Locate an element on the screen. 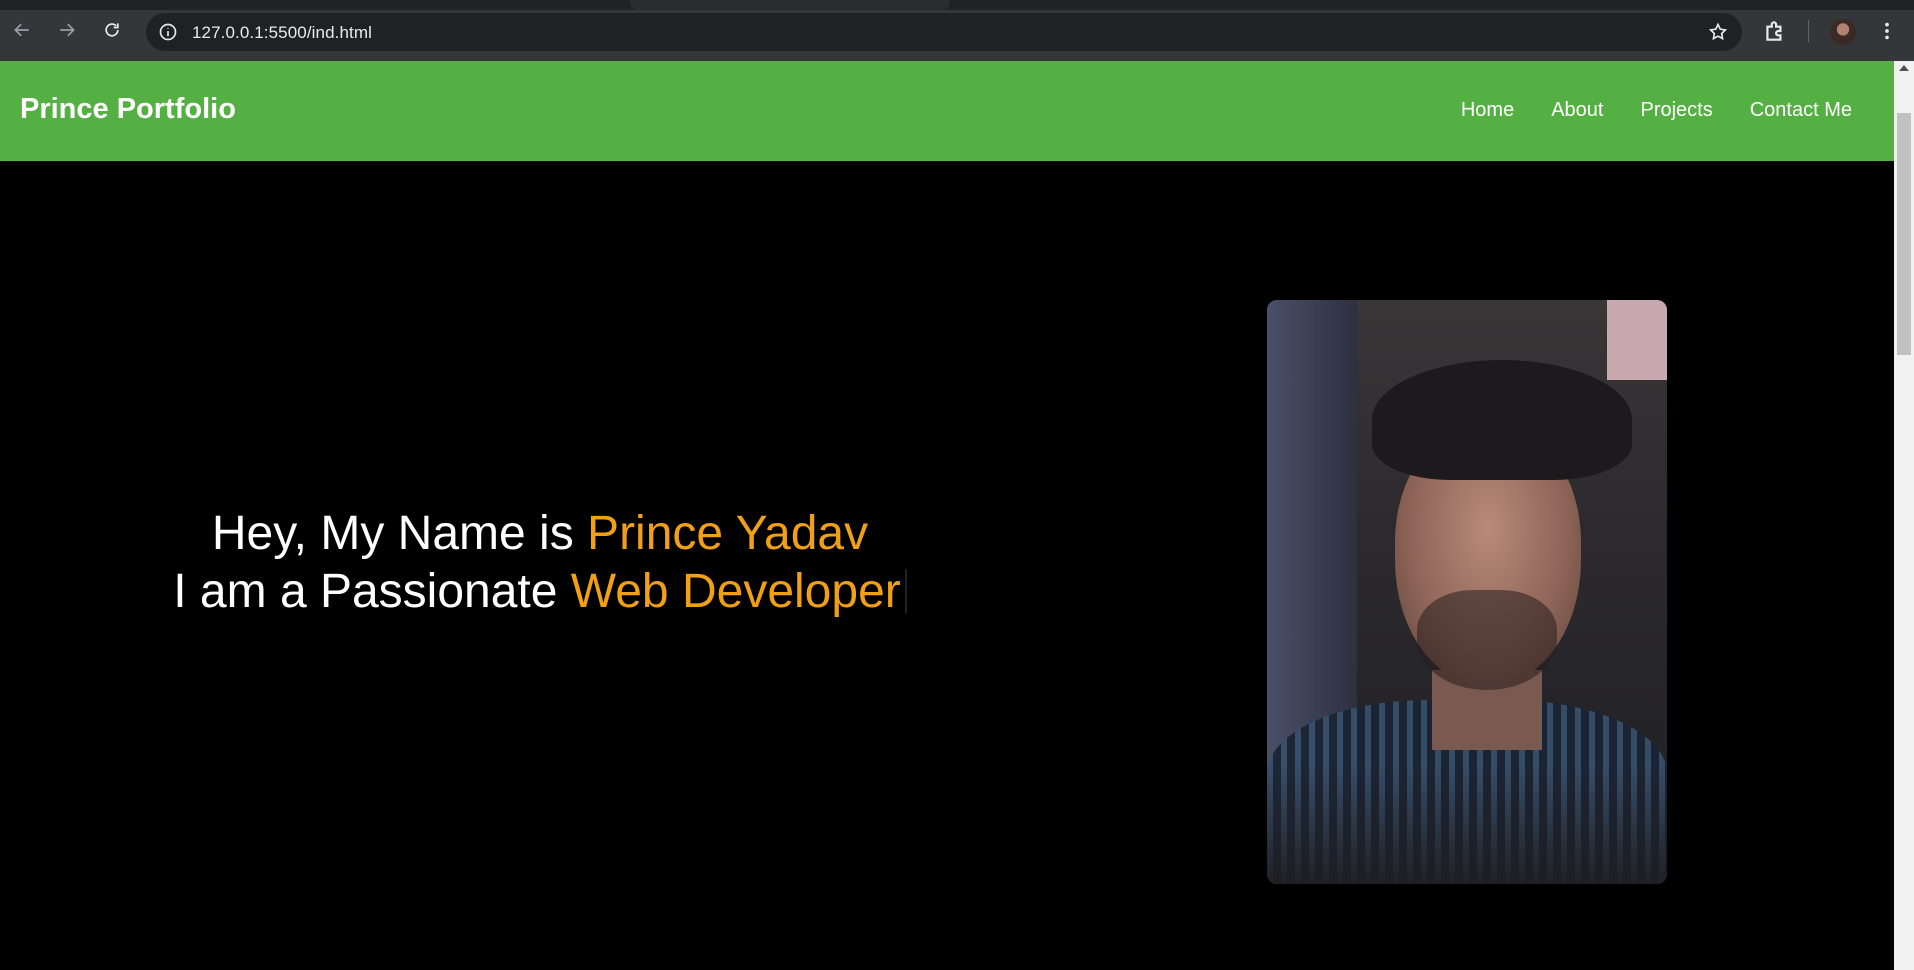  reload-icon is located at coordinates (112, 30).